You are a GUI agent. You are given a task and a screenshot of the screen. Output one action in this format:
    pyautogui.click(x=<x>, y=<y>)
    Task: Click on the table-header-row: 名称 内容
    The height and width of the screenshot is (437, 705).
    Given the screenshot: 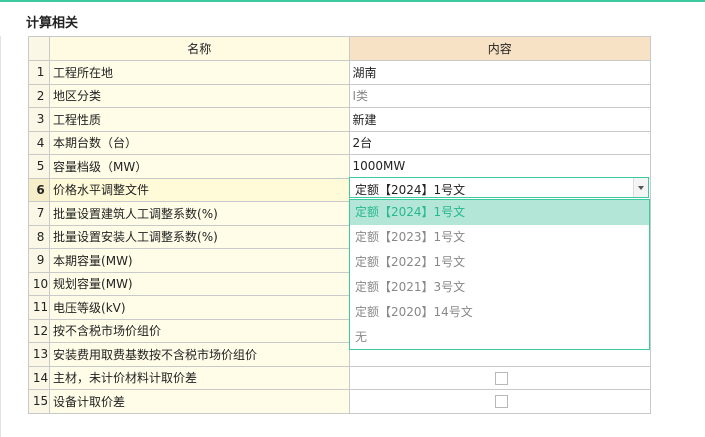 What is the action you would take?
    pyautogui.click(x=339, y=48)
    